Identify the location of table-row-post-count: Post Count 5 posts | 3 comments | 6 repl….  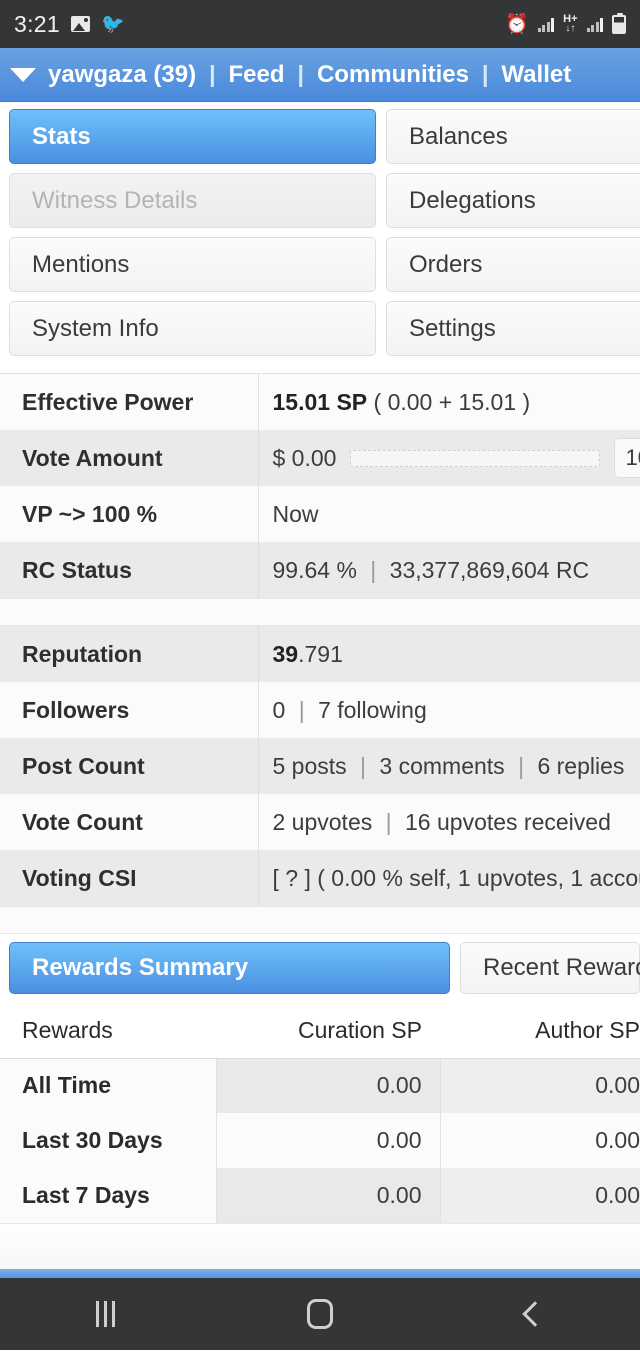
(320, 766).